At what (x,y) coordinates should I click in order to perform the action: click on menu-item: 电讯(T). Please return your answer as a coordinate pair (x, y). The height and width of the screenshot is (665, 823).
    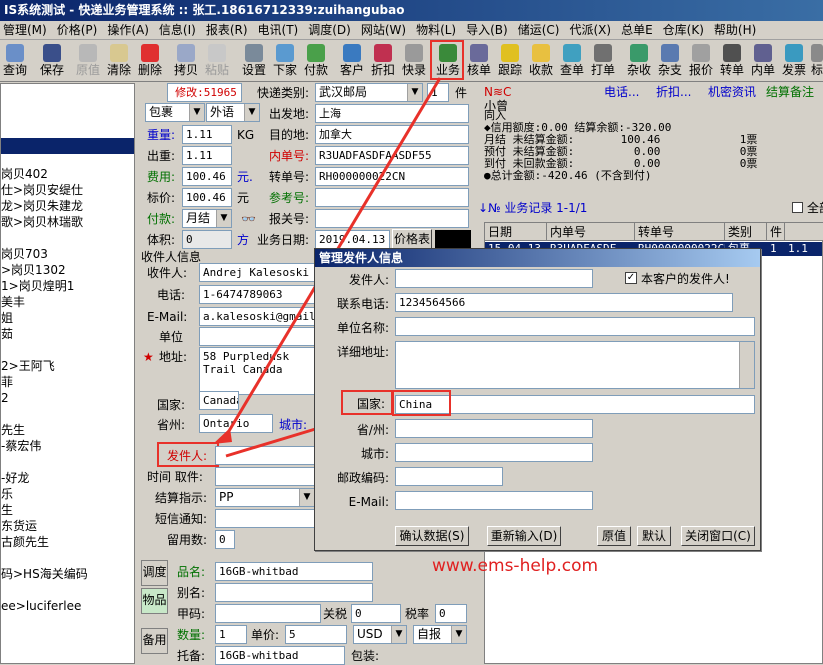
    Looking at the image, I should click on (280, 30).